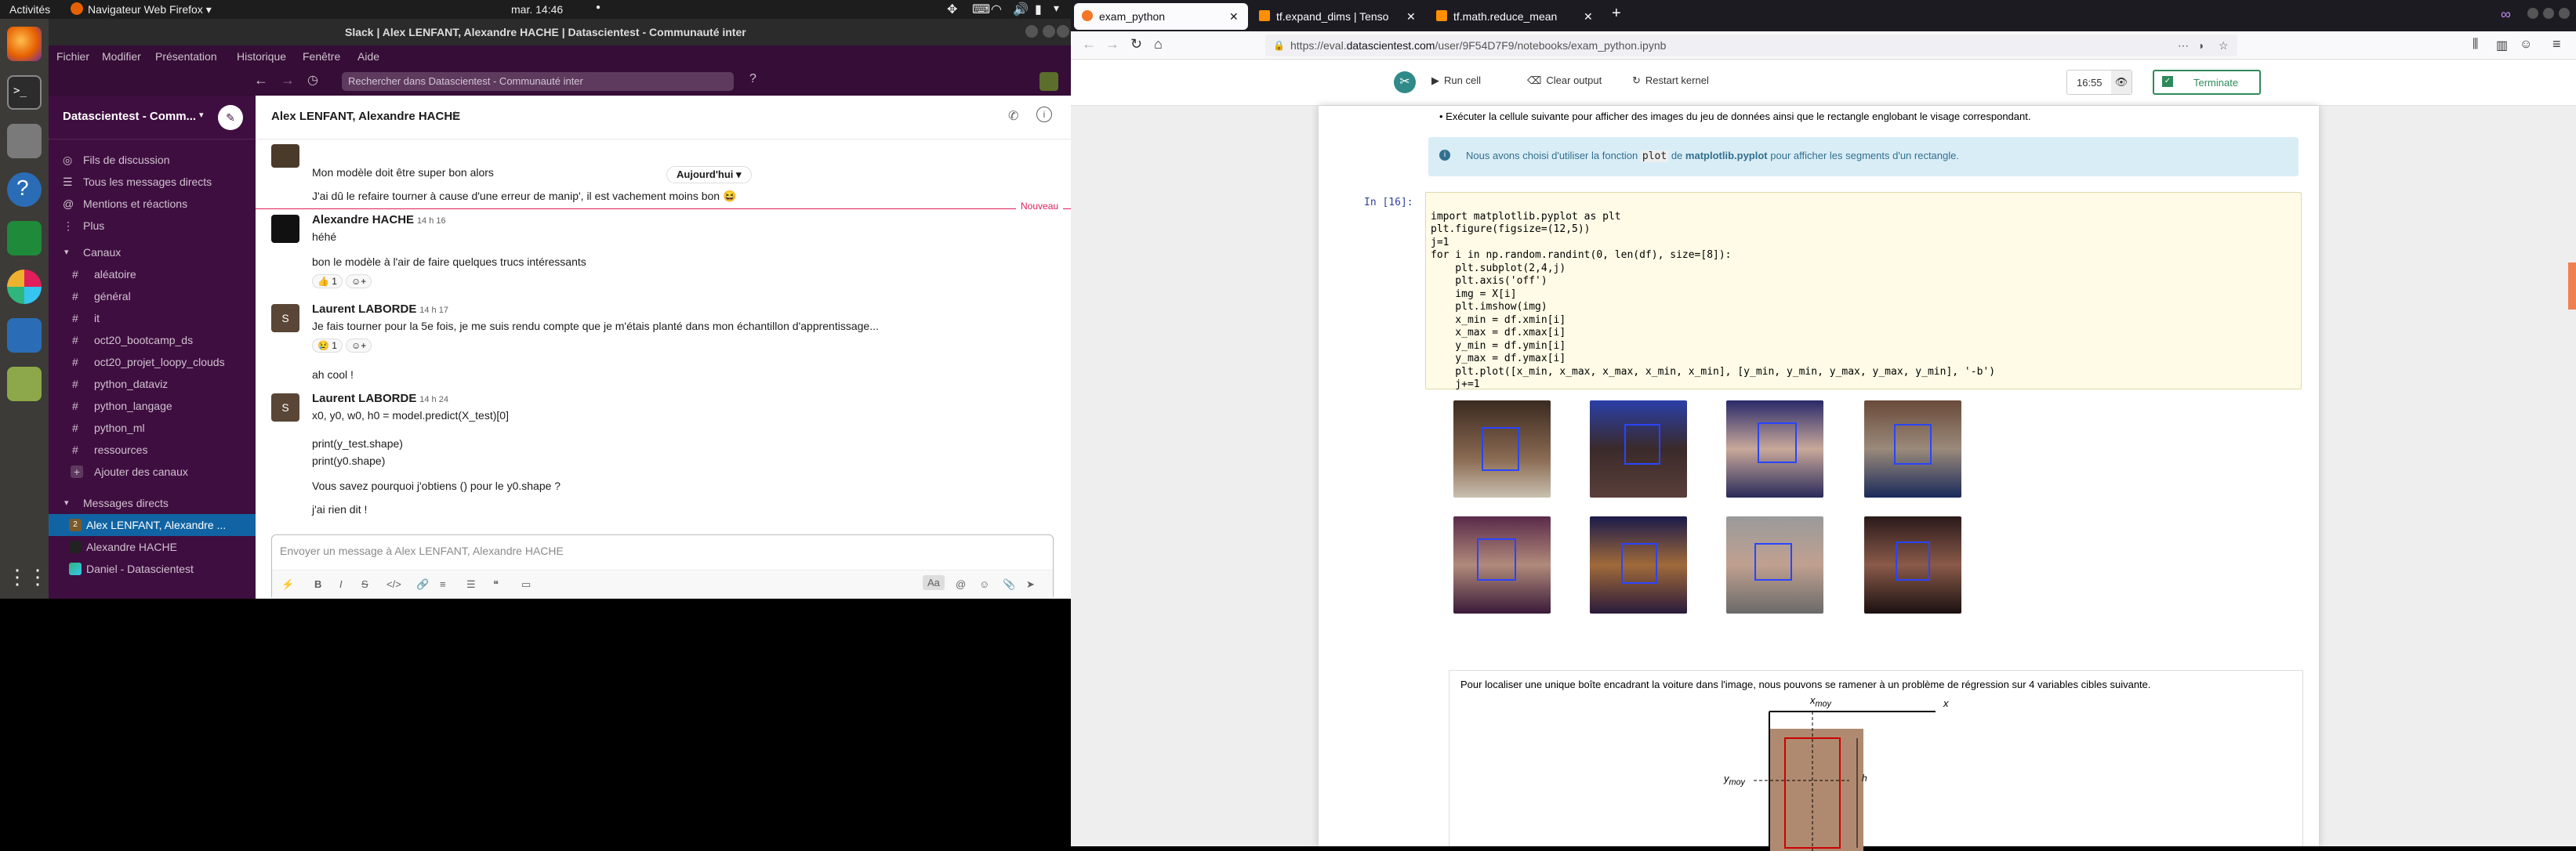 The width and height of the screenshot is (2576, 851). What do you see at coordinates (24, 335) in the screenshot?
I see `document-dock-icon` at bounding box center [24, 335].